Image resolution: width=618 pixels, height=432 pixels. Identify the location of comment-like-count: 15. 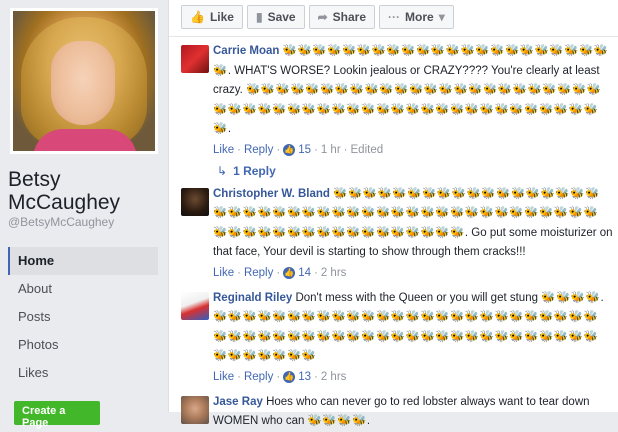
(304, 150).